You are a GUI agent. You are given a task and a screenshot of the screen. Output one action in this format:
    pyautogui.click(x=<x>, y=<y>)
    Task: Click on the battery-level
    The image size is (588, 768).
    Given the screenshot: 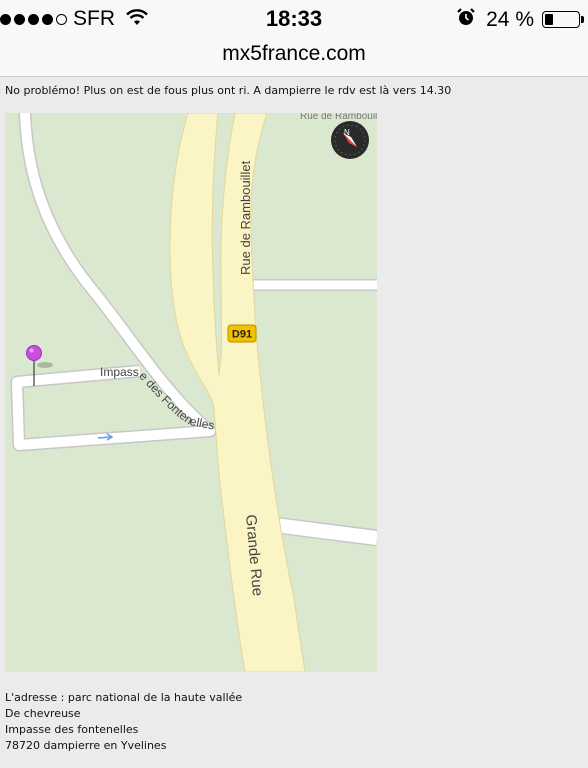 What is the action you would take?
    pyautogui.click(x=549, y=19)
    